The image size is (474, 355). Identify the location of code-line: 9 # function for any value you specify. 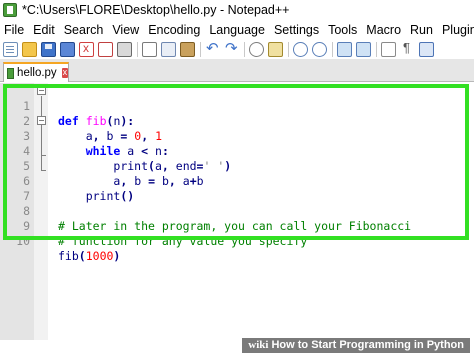
(237, 226).